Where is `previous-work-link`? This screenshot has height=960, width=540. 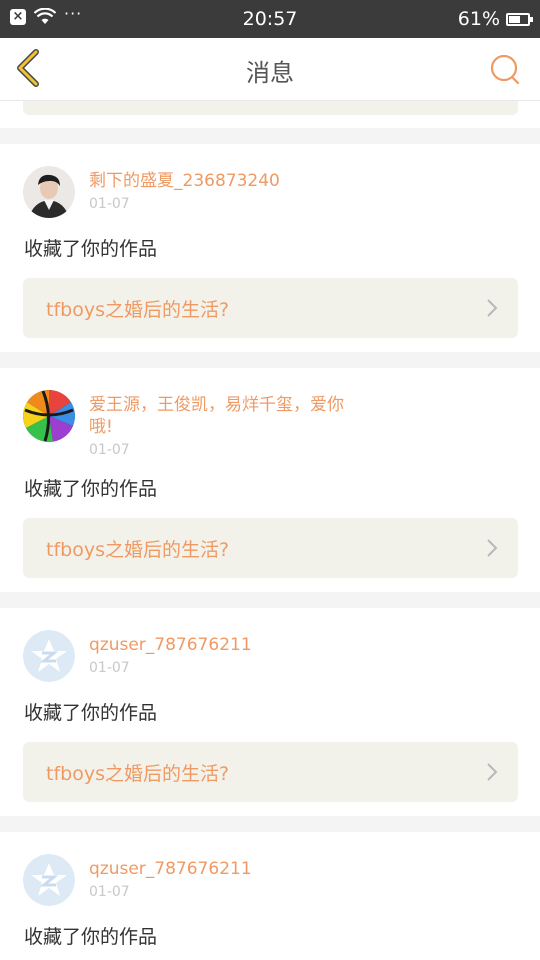 previous-work-link is located at coordinates (270, 108).